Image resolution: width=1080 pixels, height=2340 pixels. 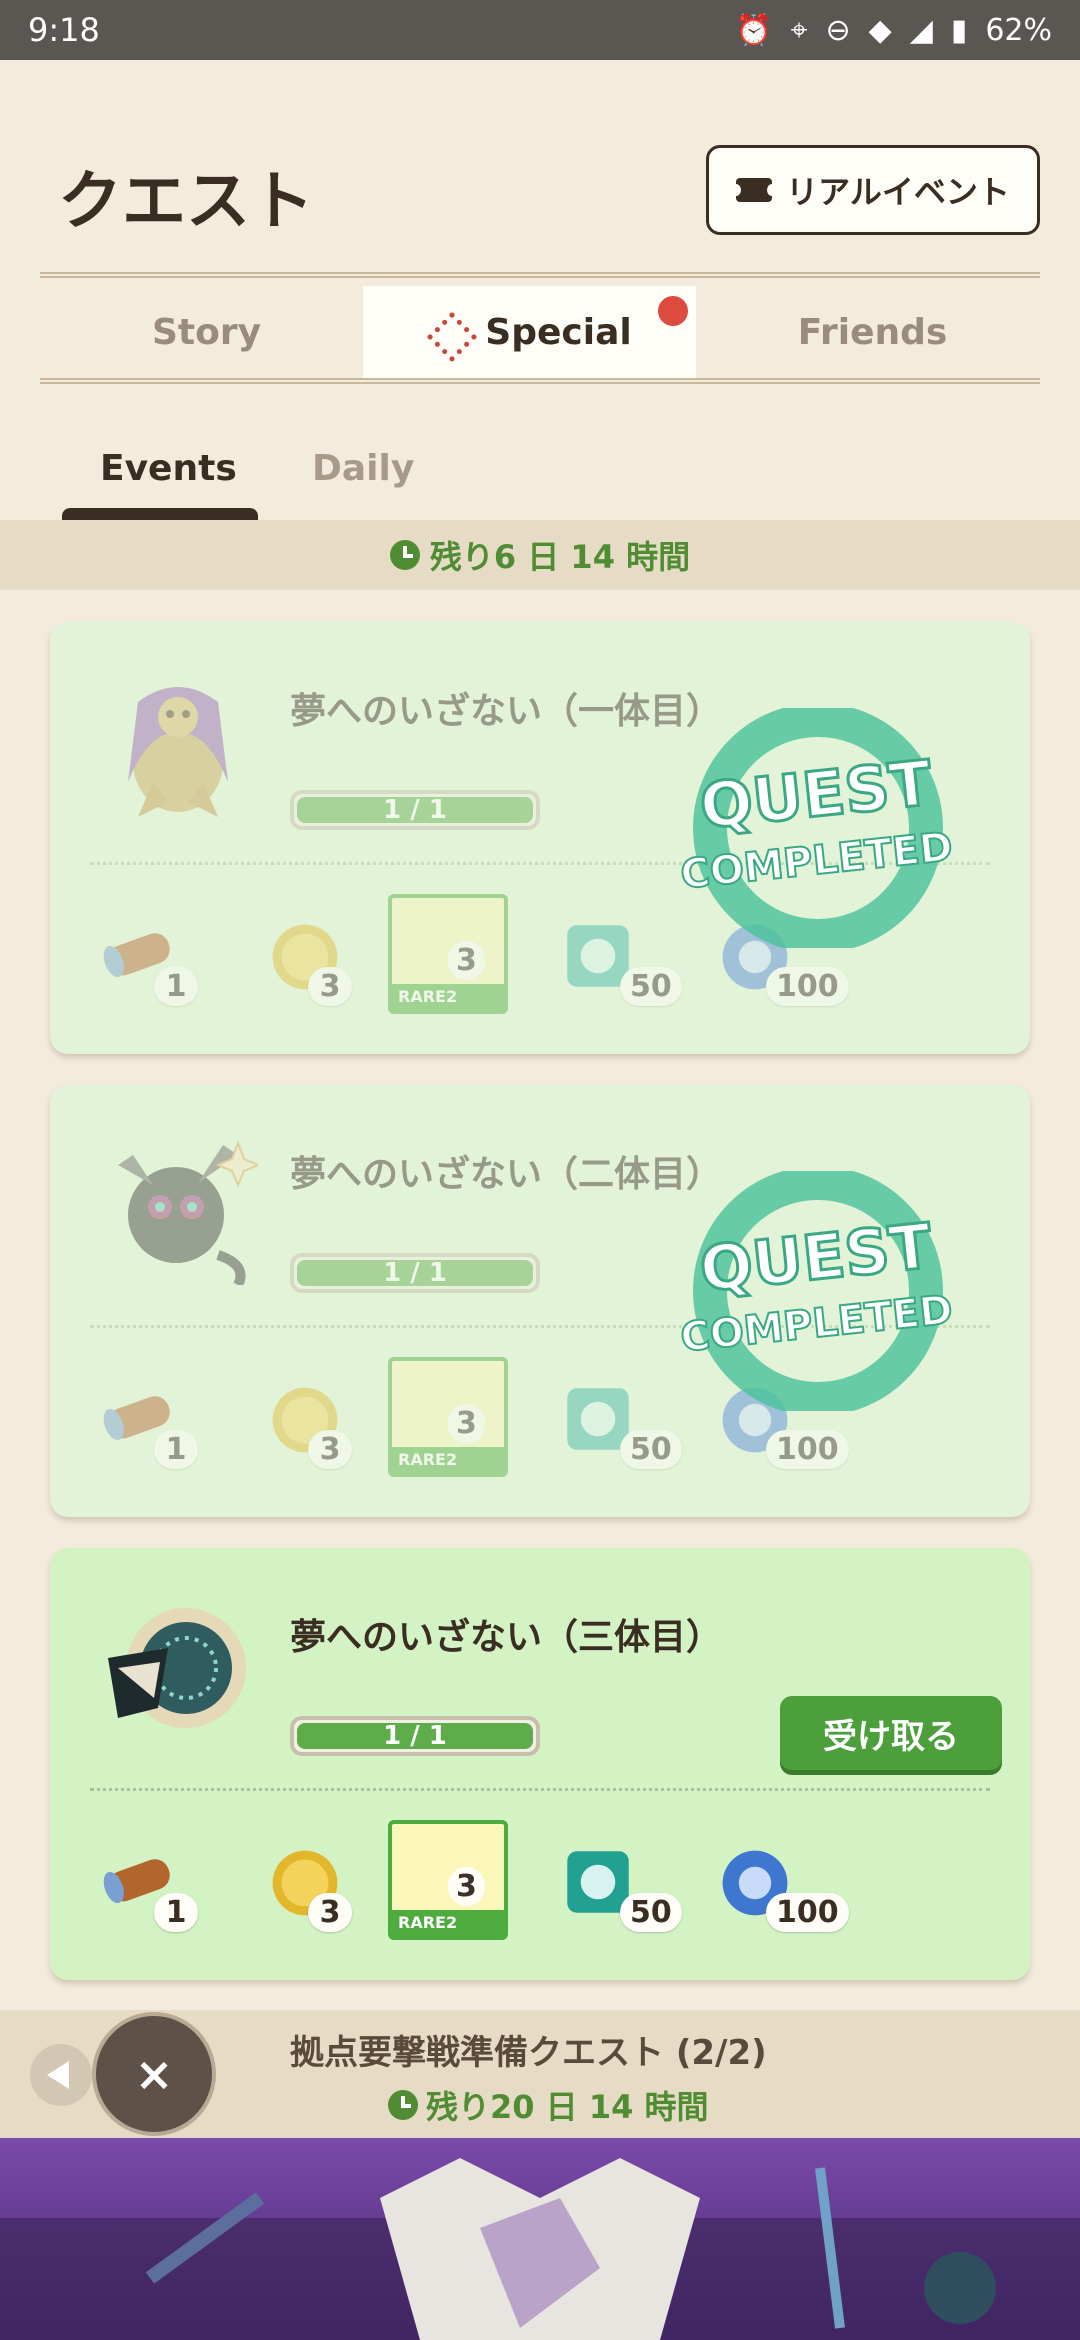 I want to click on reward-item: 100, so click(x=795, y=1883).